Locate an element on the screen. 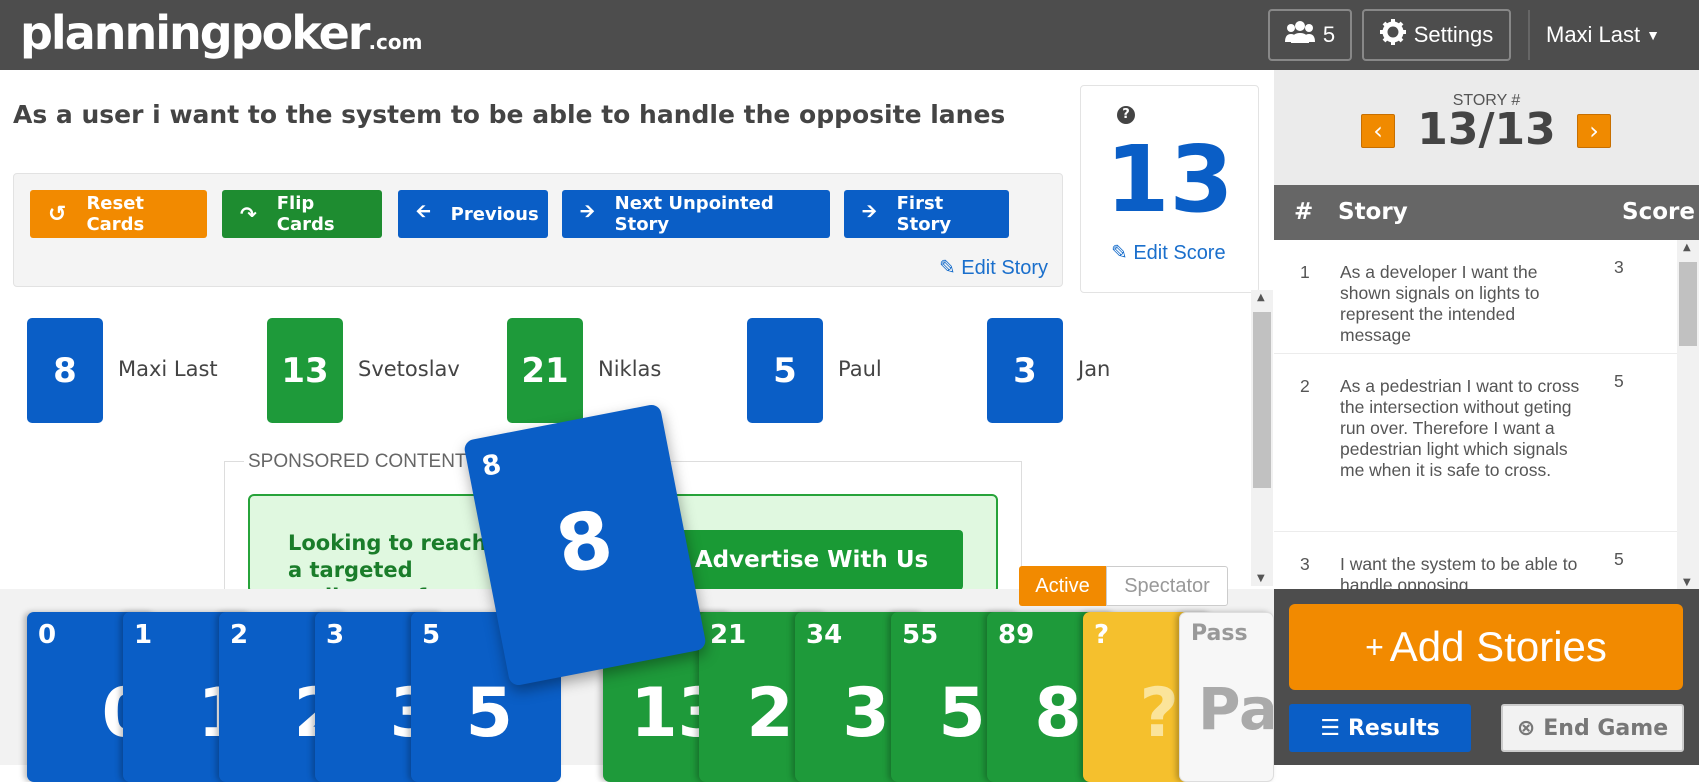 The width and height of the screenshot is (1699, 782). player-card: 8 is located at coordinates (65, 370).